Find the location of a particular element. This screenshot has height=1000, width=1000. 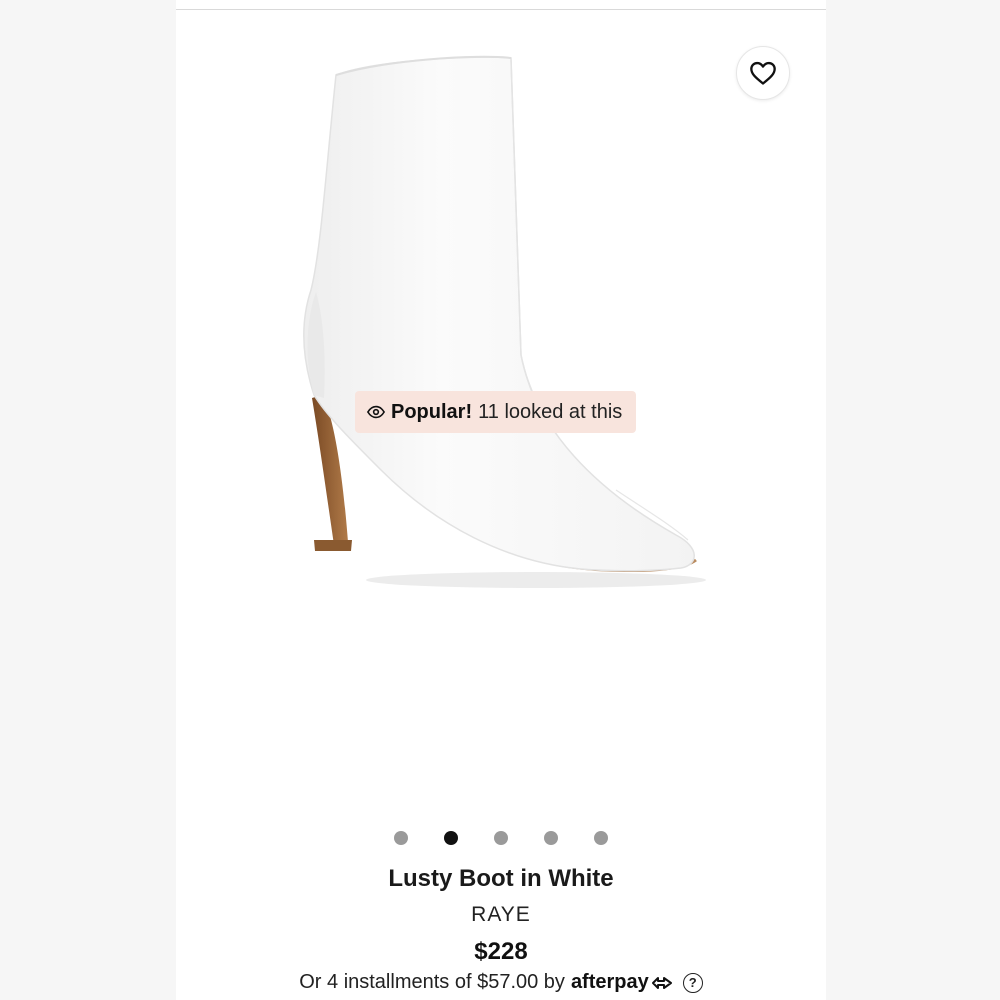

afterpay-arrows-icon is located at coordinates (661, 982).